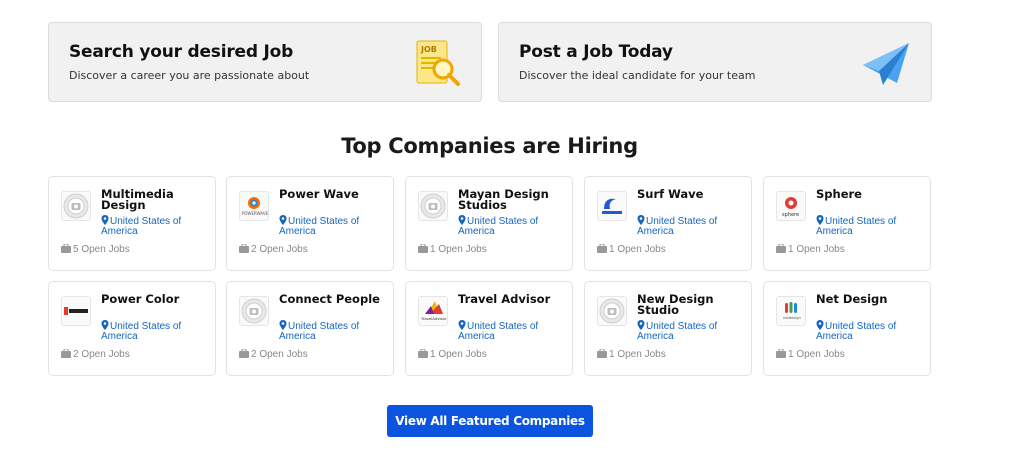 The height and width of the screenshot is (451, 1025). What do you see at coordinates (513, 299) in the screenshot?
I see `company-name: Travel Advisor` at bounding box center [513, 299].